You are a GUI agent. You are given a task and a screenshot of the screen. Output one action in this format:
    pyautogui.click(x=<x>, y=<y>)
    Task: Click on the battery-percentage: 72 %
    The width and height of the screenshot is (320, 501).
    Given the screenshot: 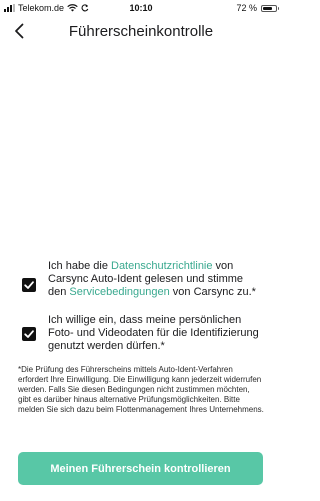 What is the action you would take?
    pyautogui.click(x=246, y=8)
    